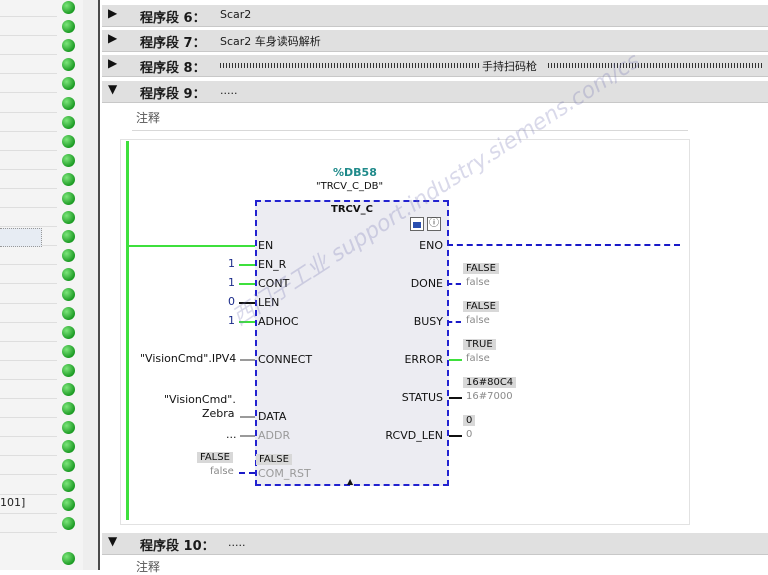 The width and height of the screenshot is (768, 575). Describe the element at coordinates (173, 43) in the screenshot. I see `network-title: 程序段 7：` at that location.